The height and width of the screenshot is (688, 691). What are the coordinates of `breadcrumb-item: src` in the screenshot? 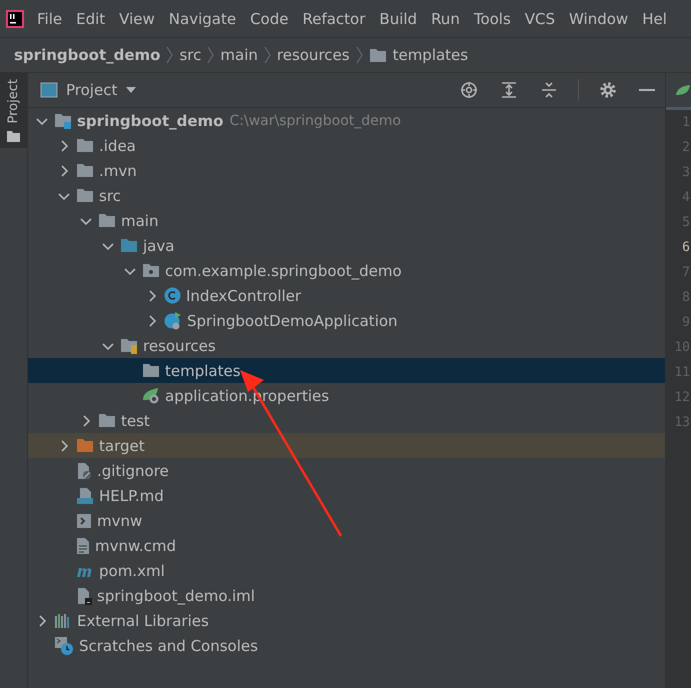 It's located at (190, 55).